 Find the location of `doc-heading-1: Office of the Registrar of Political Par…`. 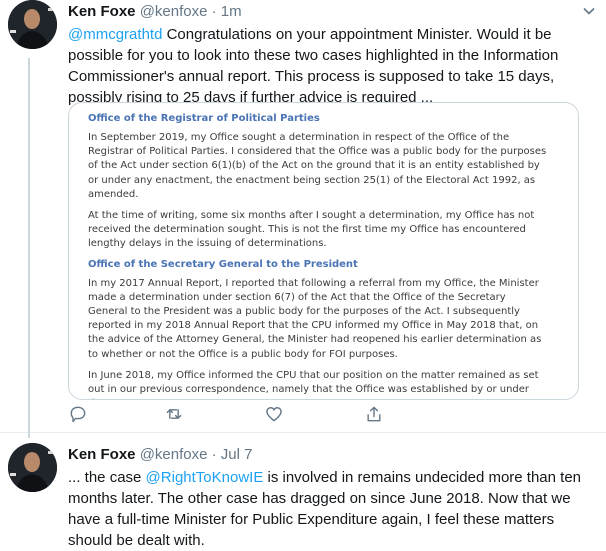

doc-heading-1: Office of the Registrar of Political Par… is located at coordinates (204, 118).